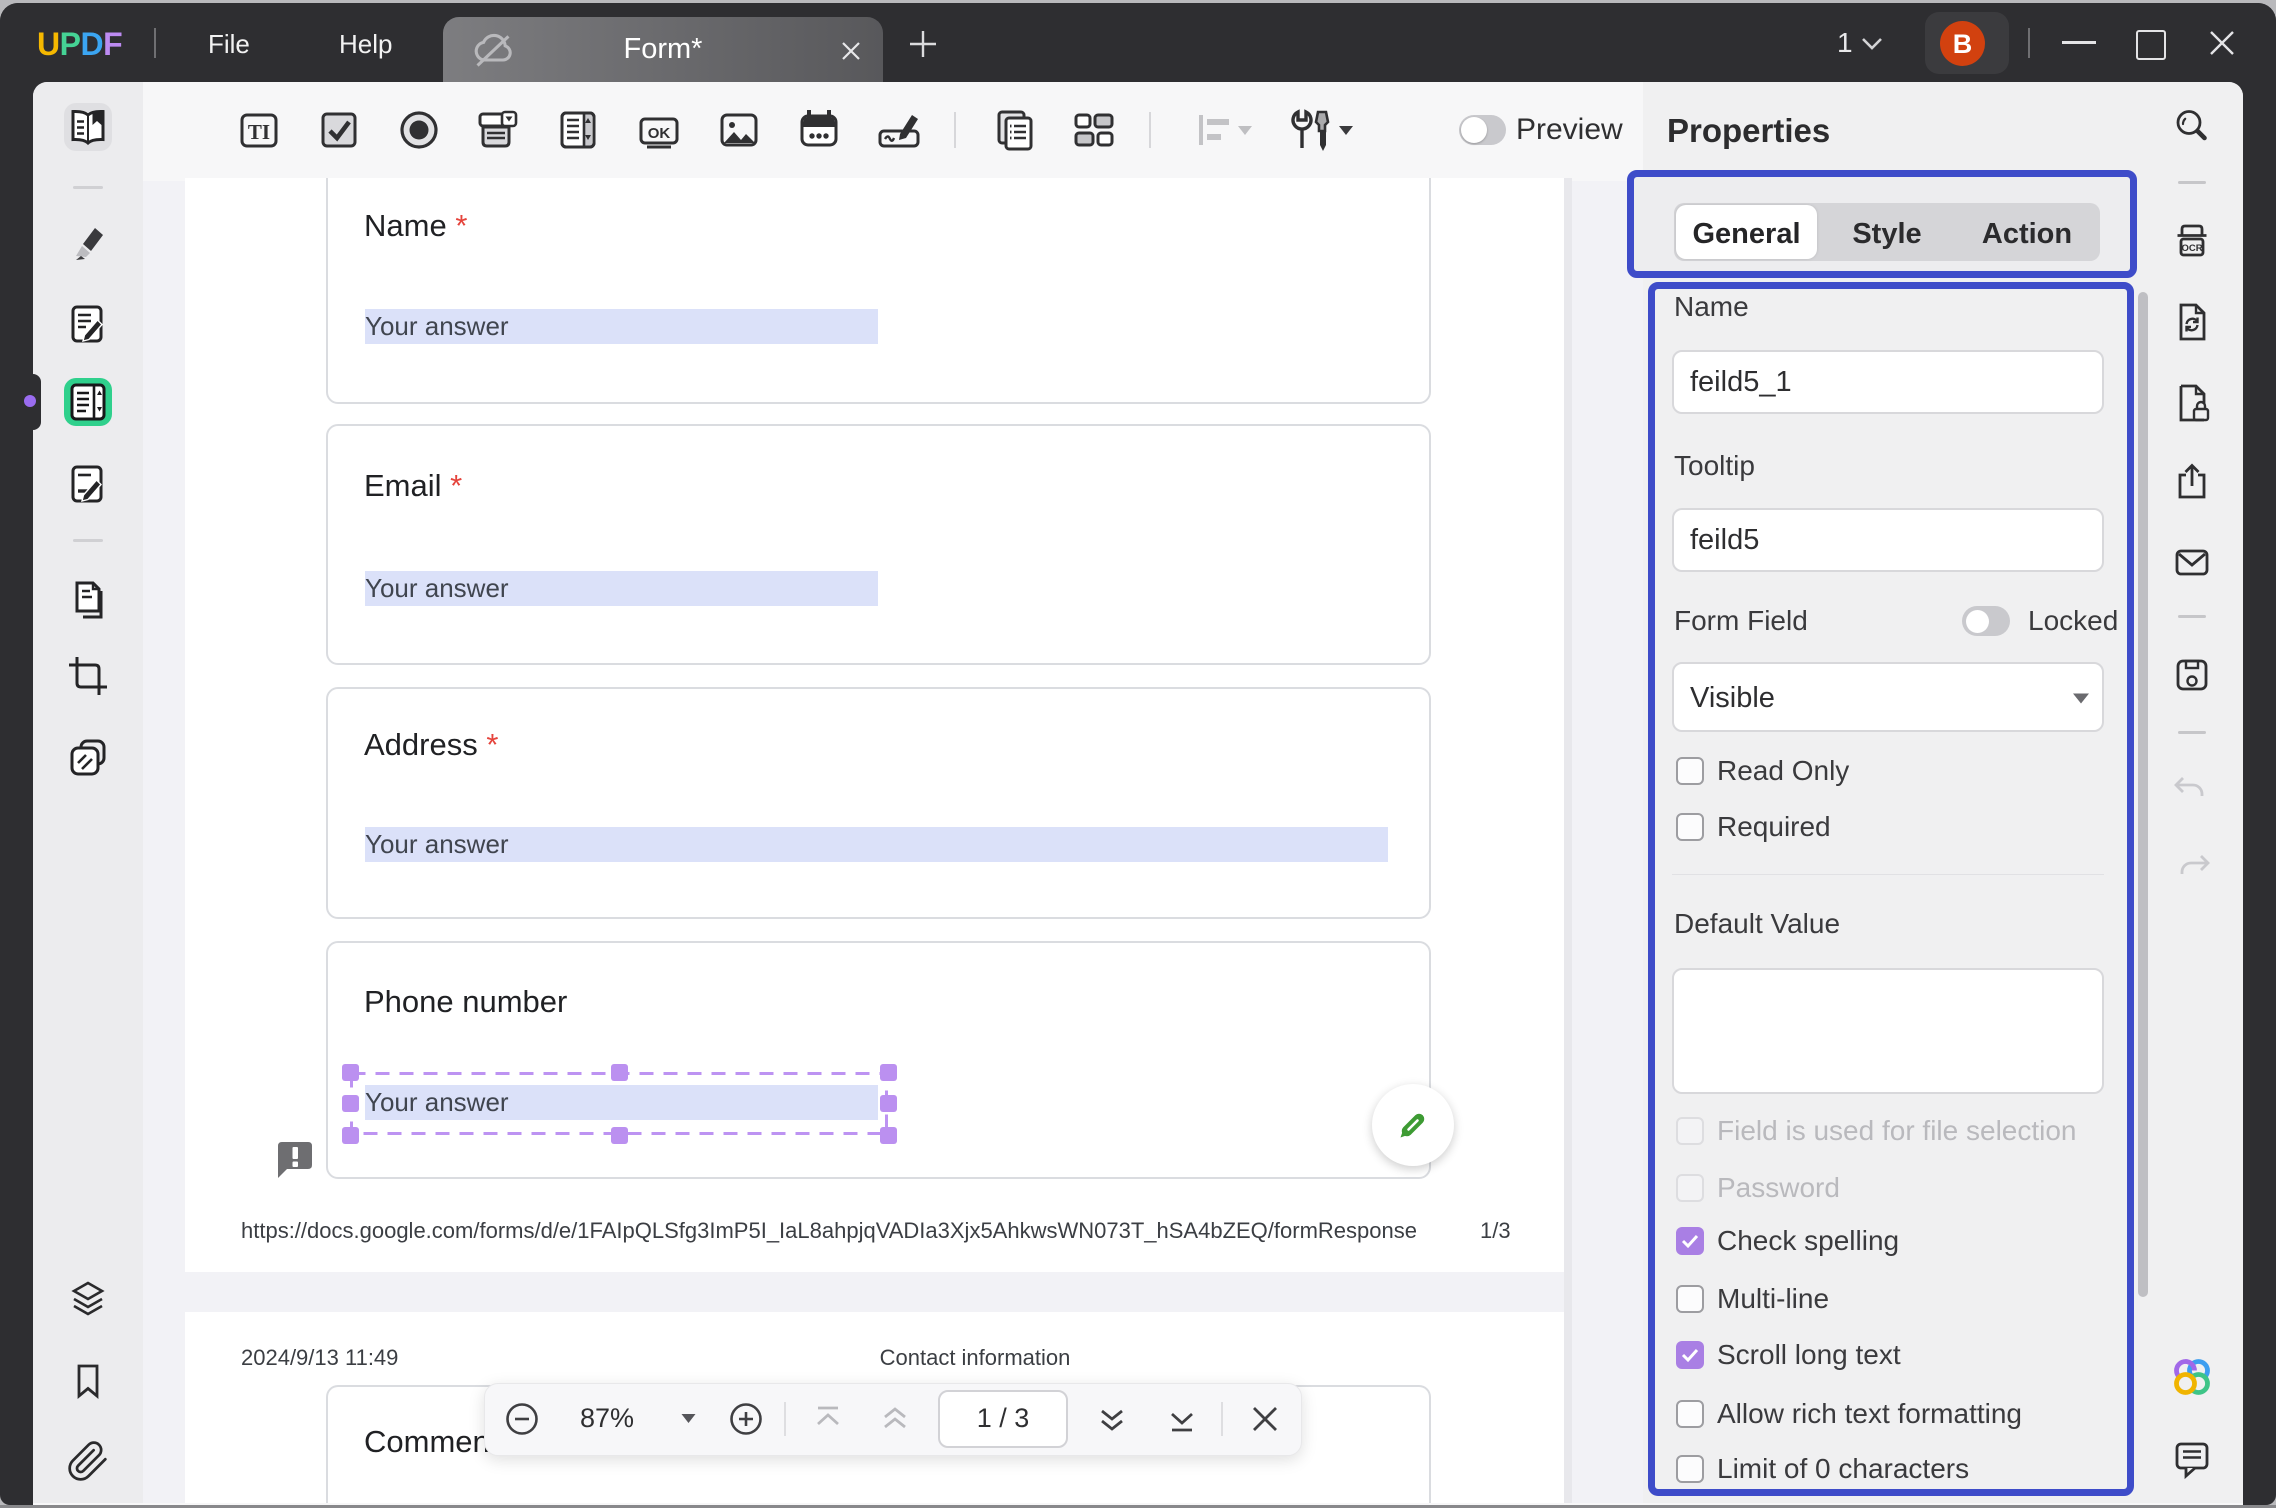  What do you see at coordinates (2191, 248) in the screenshot?
I see `svg-text: OCR` at bounding box center [2191, 248].